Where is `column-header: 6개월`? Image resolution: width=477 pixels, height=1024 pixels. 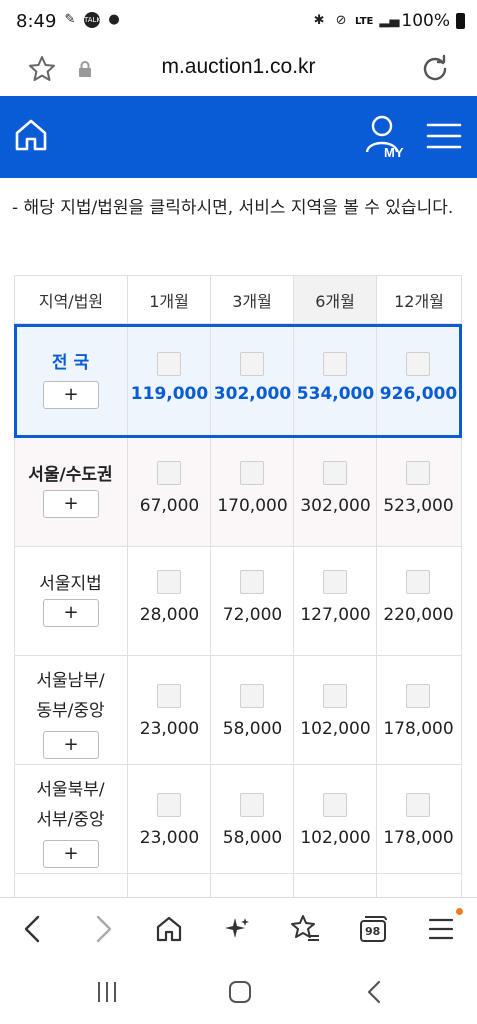 column-header: 6개월 is located at coordinates (335, 299).